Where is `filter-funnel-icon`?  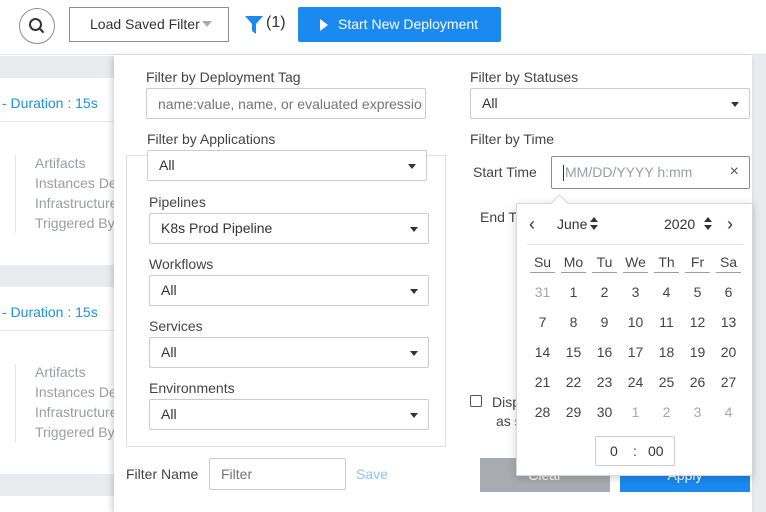
filter-funnel-icon is located at coordinates (254, 25).